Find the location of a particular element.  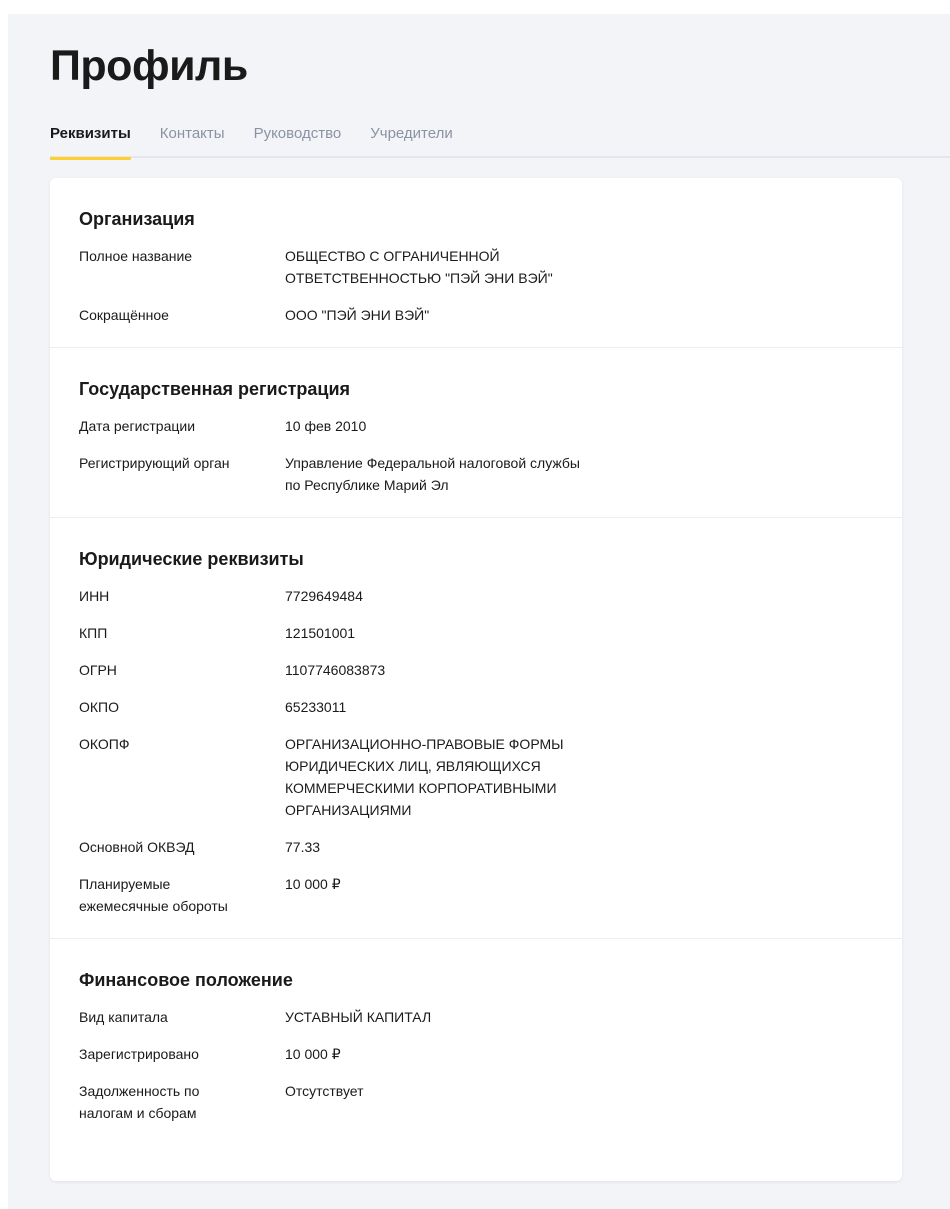

page-title: Профиль is located at coordinates (149, 66).